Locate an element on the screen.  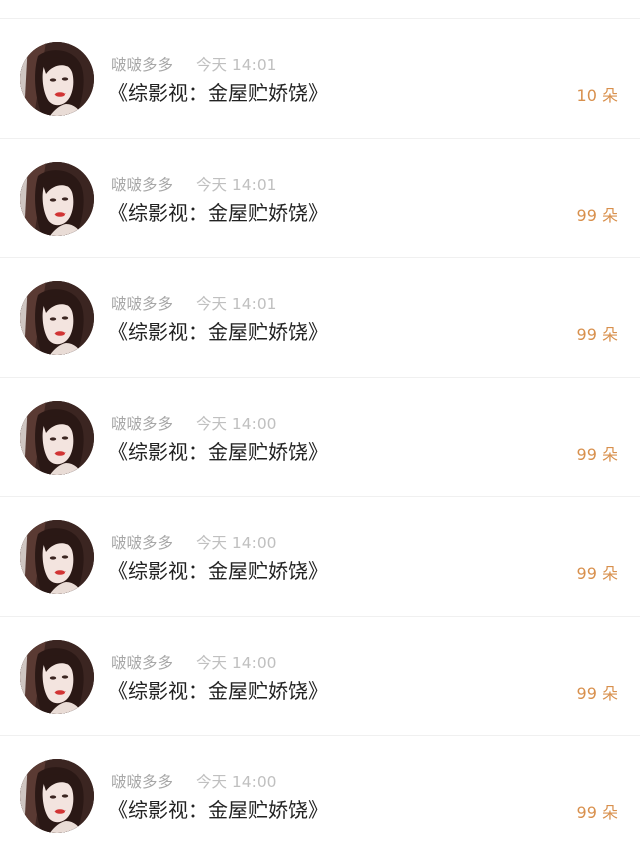
list-item: 啵啵多多 今天 14:01 《综影视：金屋贮娇饶》 10 朵 is located at coordinates (320, 78).